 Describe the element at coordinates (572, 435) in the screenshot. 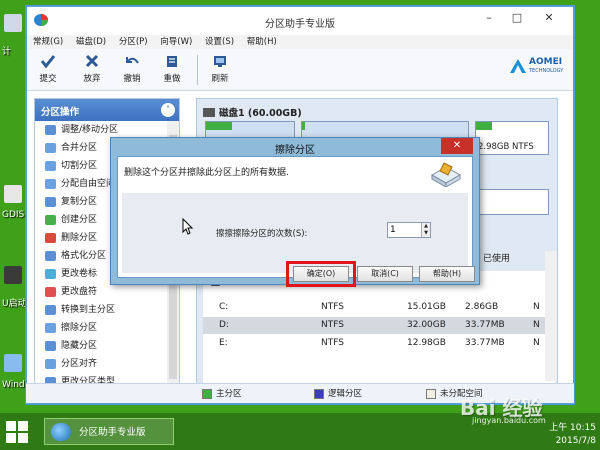

I see `system-clock: 上午 10:15 2015/7/8` at that location.